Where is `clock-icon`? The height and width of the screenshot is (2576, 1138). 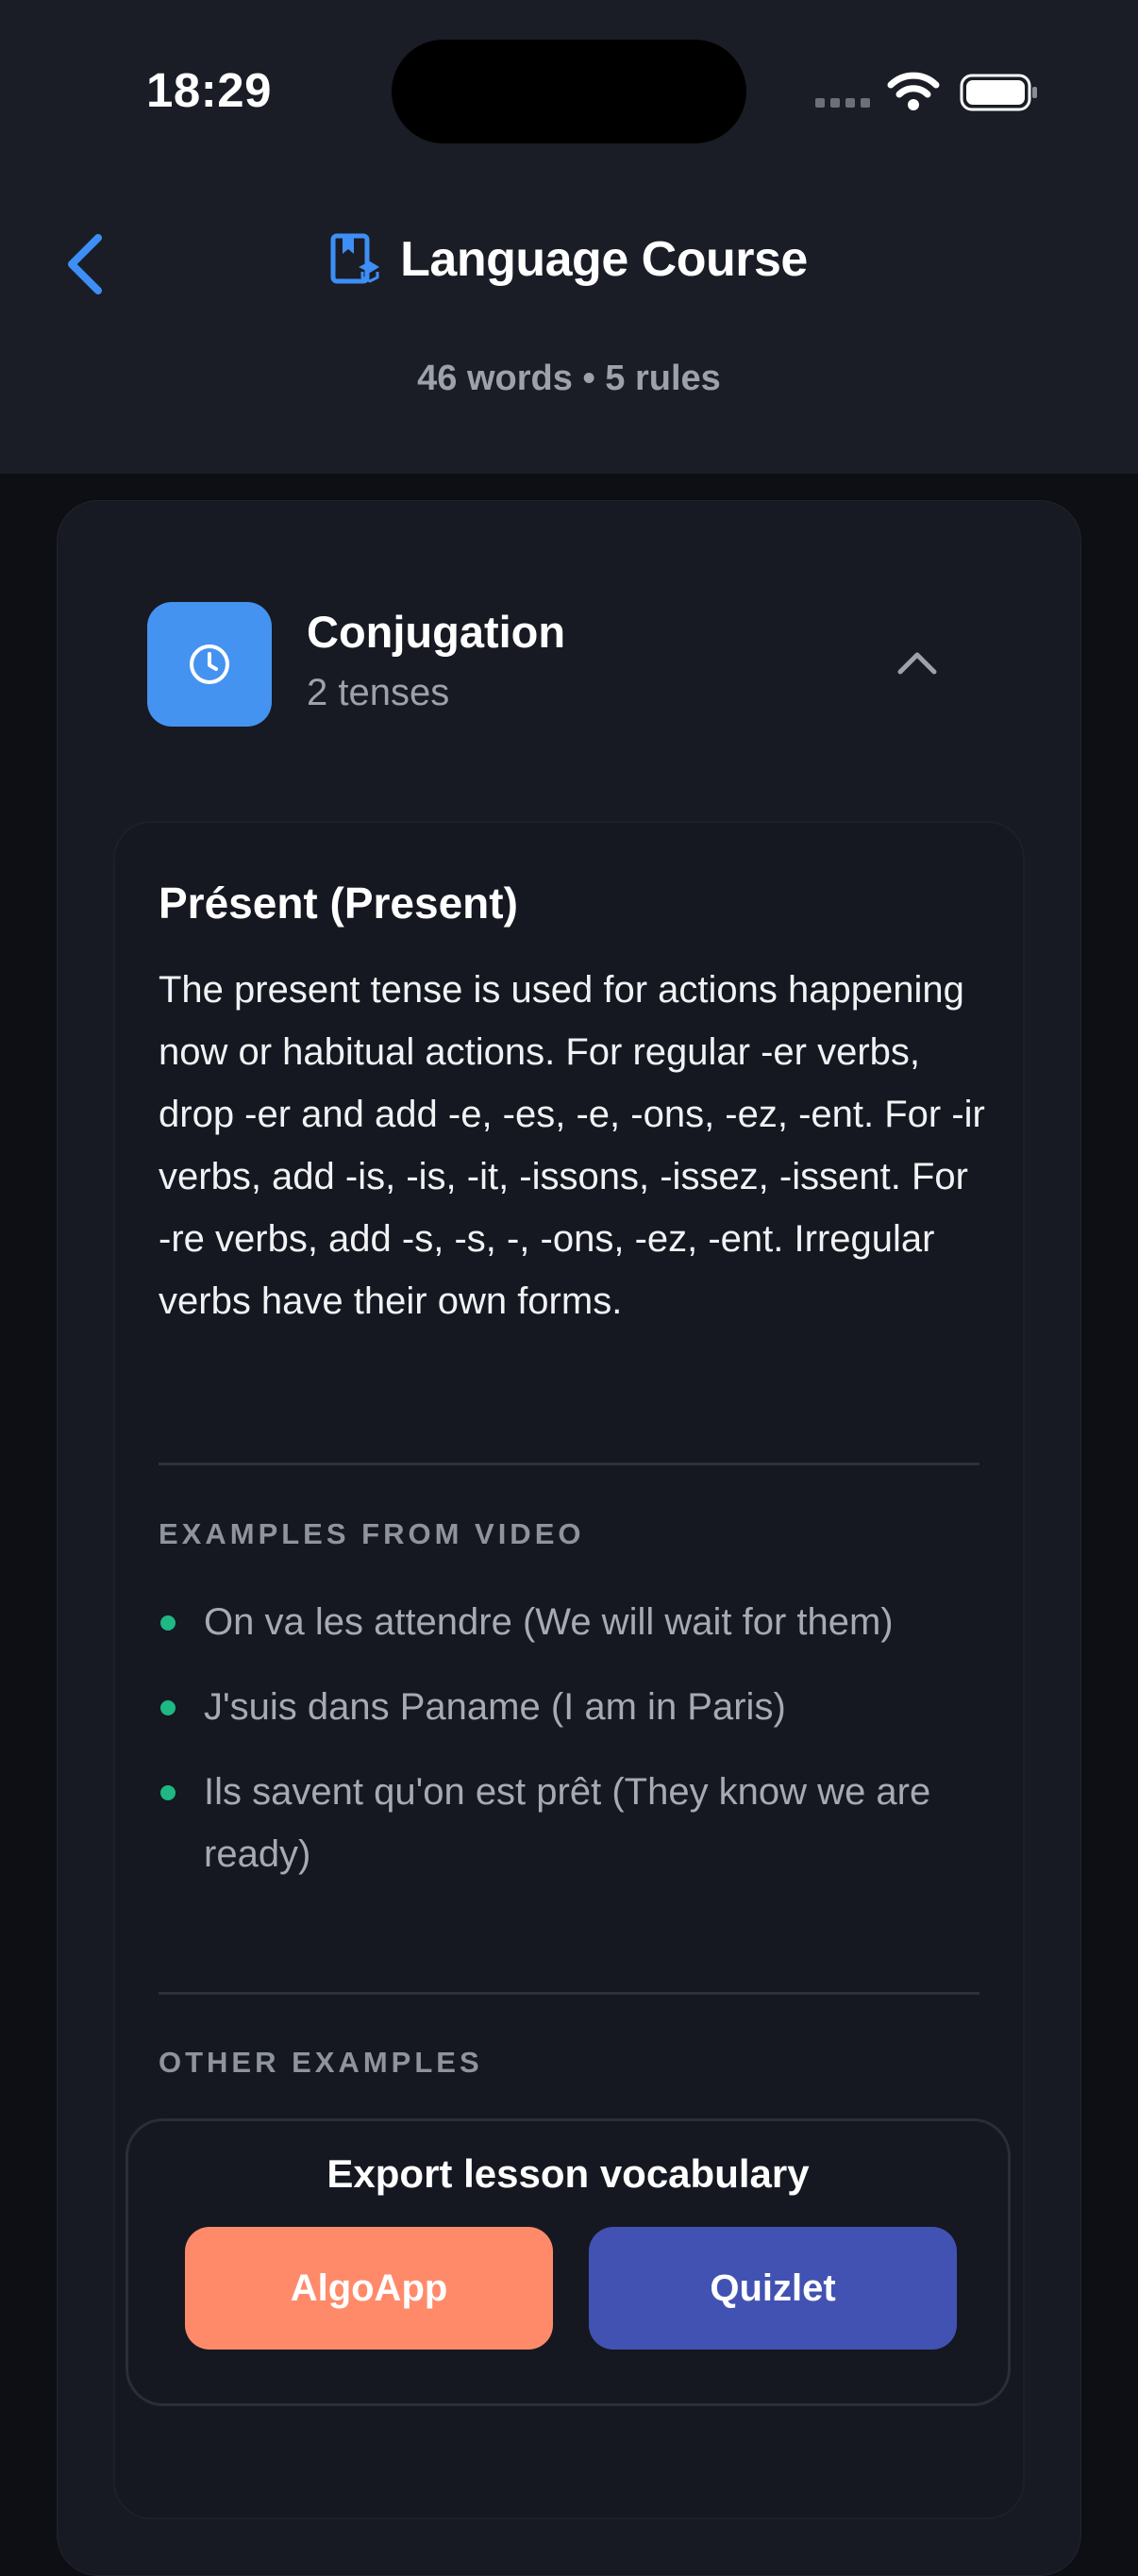 clock-icon is located at coordinates (209, 664).